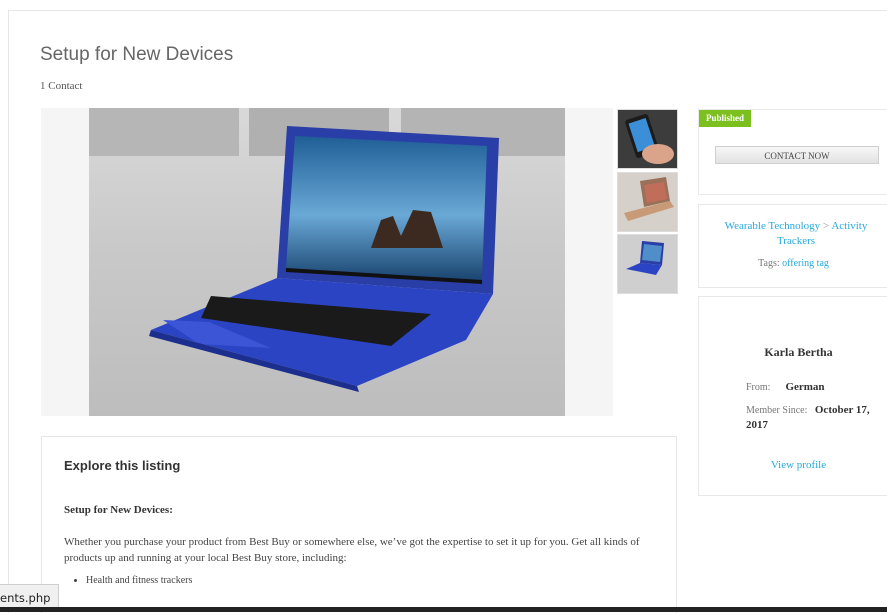  What do you see at coordinates (137, 54) in the screenshot?
I see `page-title: Setup for New Devices` at bounding box center [137, 54].